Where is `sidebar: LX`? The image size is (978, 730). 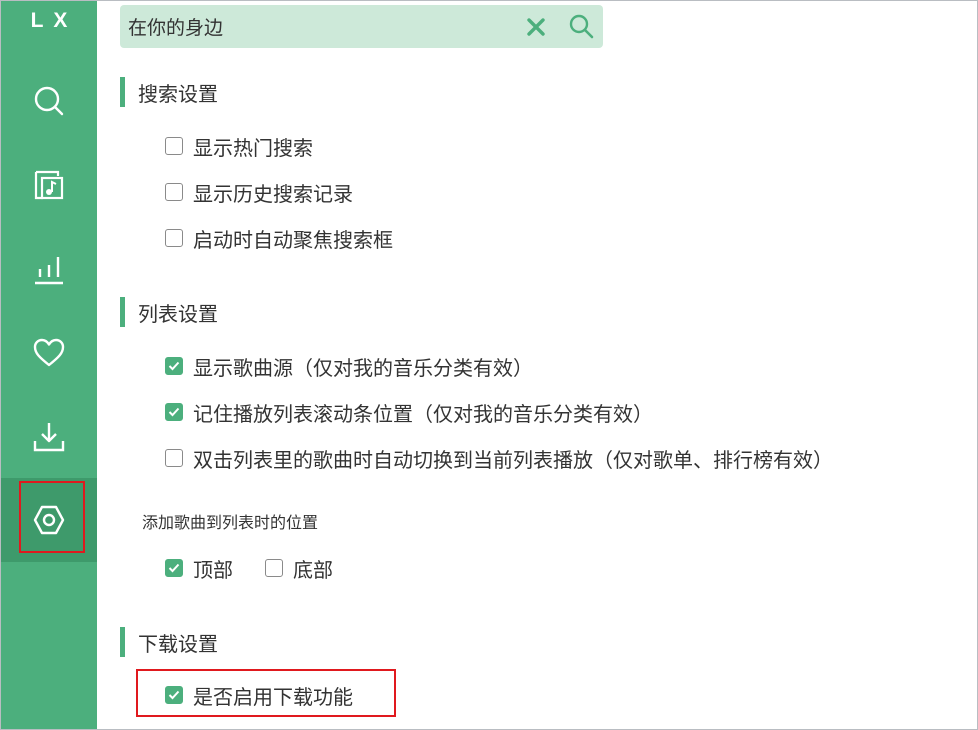
sidebar: LX is located at coordinates (49, 365).